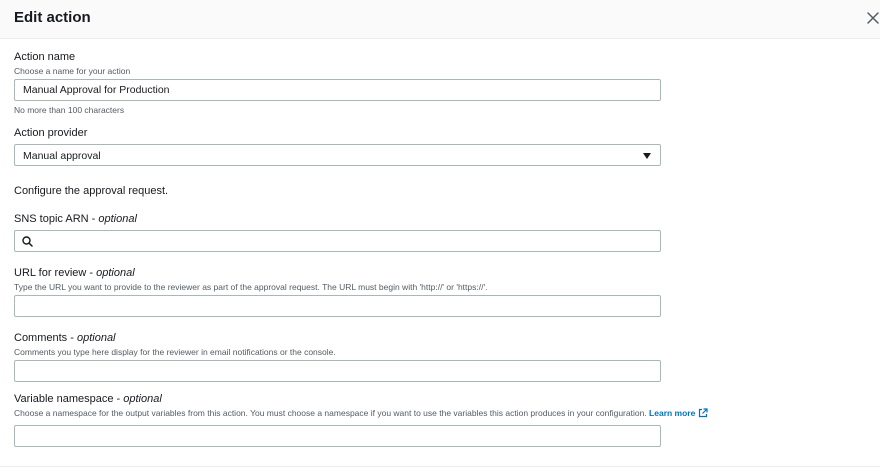 The image size is (880, 469). I want to click on url-review-label: URL for review - optional, so click(74, 273).